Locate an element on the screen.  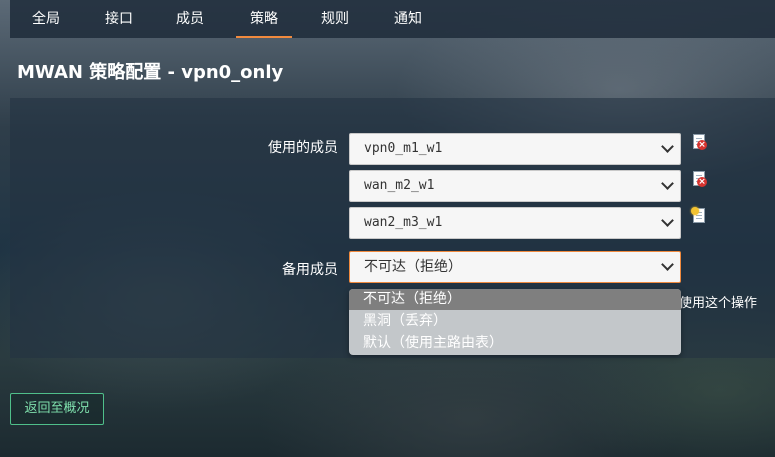
fallback-select: 不可达（拒绝） is located at coordinates (515, 267).